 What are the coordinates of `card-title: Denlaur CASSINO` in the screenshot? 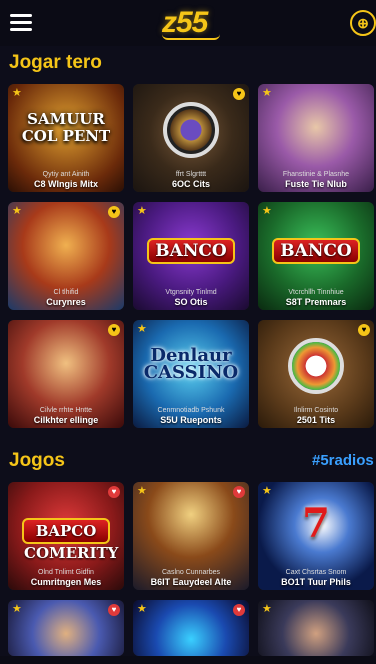 It's located at (191, 363).